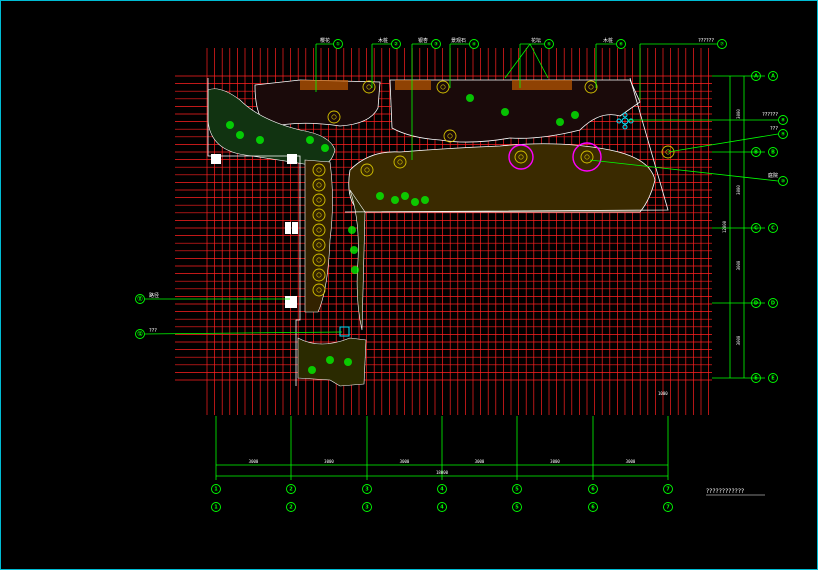  What do you see at coordinates (549, 45) in the screenshot?
I see `callout-number: ⑤` at bounding box center [549, 45].